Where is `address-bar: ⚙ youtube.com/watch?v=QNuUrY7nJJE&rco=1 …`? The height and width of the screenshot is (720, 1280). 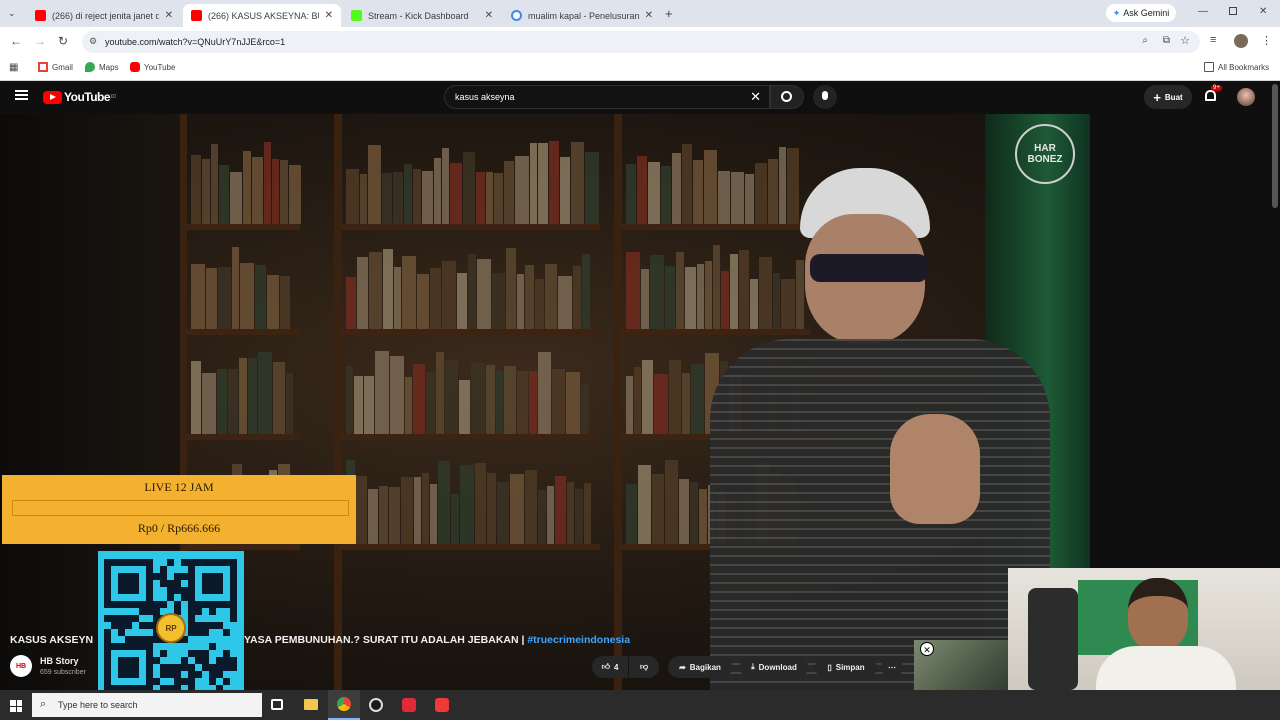 address-bar: ⚙ youtube.com/watch?v=QNuUrY7nJJE&rco=1 … is located at coordinates (641, 42).